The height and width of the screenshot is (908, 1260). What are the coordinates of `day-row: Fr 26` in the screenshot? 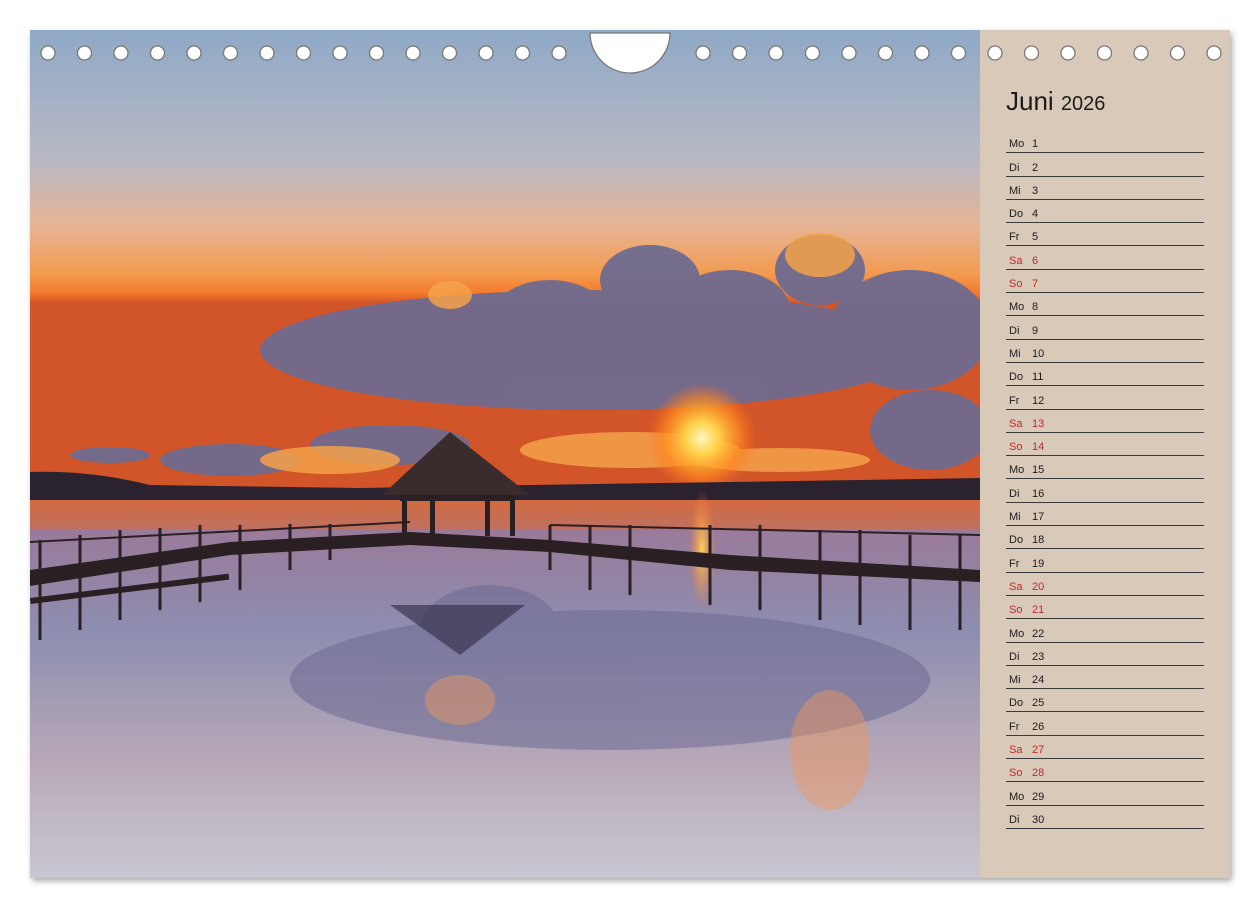 It's located at (1105, 724).